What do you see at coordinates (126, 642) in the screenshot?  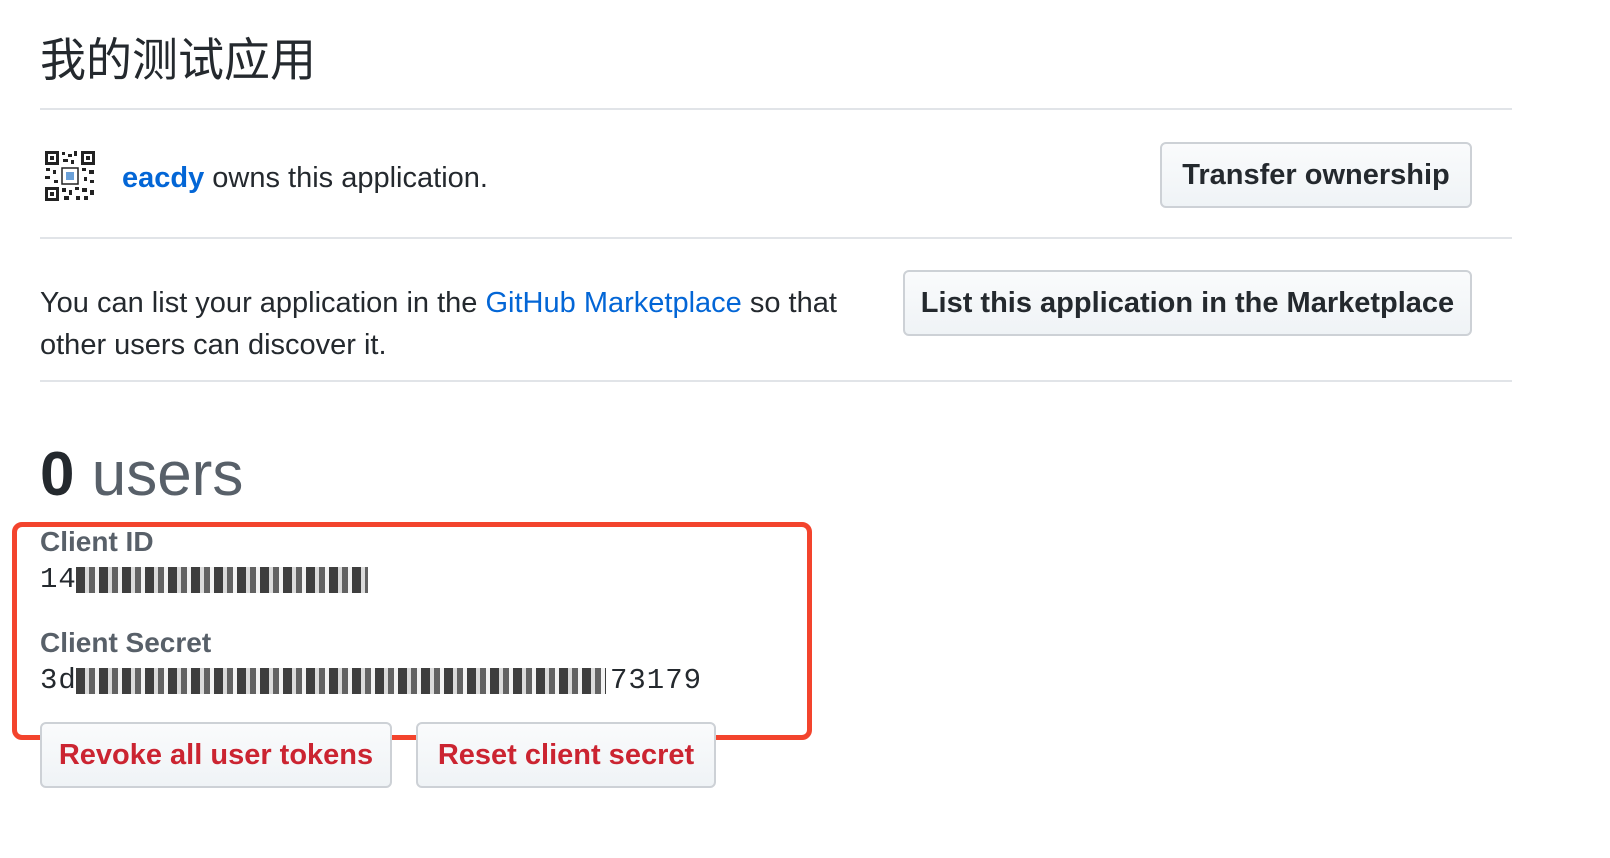 I see `client-secret-label: Client Secret` at bounding box center [126, 642].